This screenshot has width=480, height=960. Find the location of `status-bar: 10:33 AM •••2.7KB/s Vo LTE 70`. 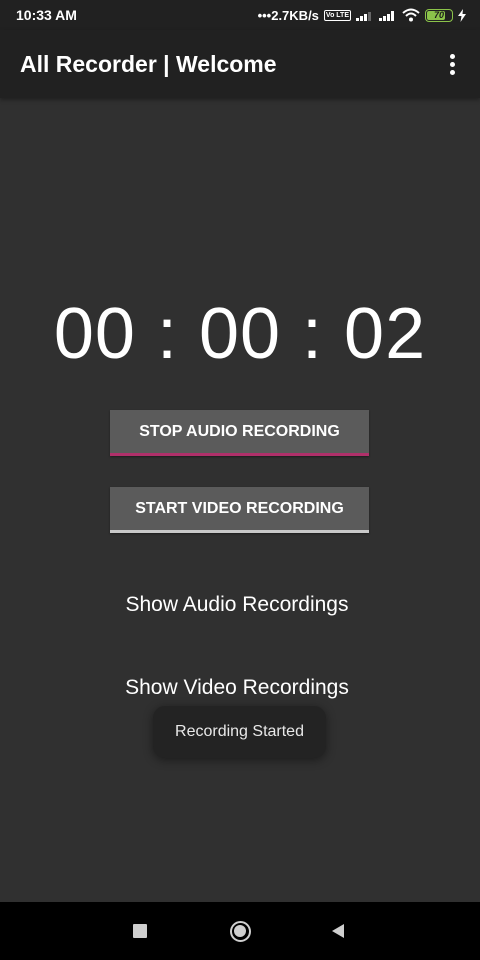

status-bar: 10:33 AM •••2.7KB/s Vo LTE 70 is located at coordinates (240, 15).